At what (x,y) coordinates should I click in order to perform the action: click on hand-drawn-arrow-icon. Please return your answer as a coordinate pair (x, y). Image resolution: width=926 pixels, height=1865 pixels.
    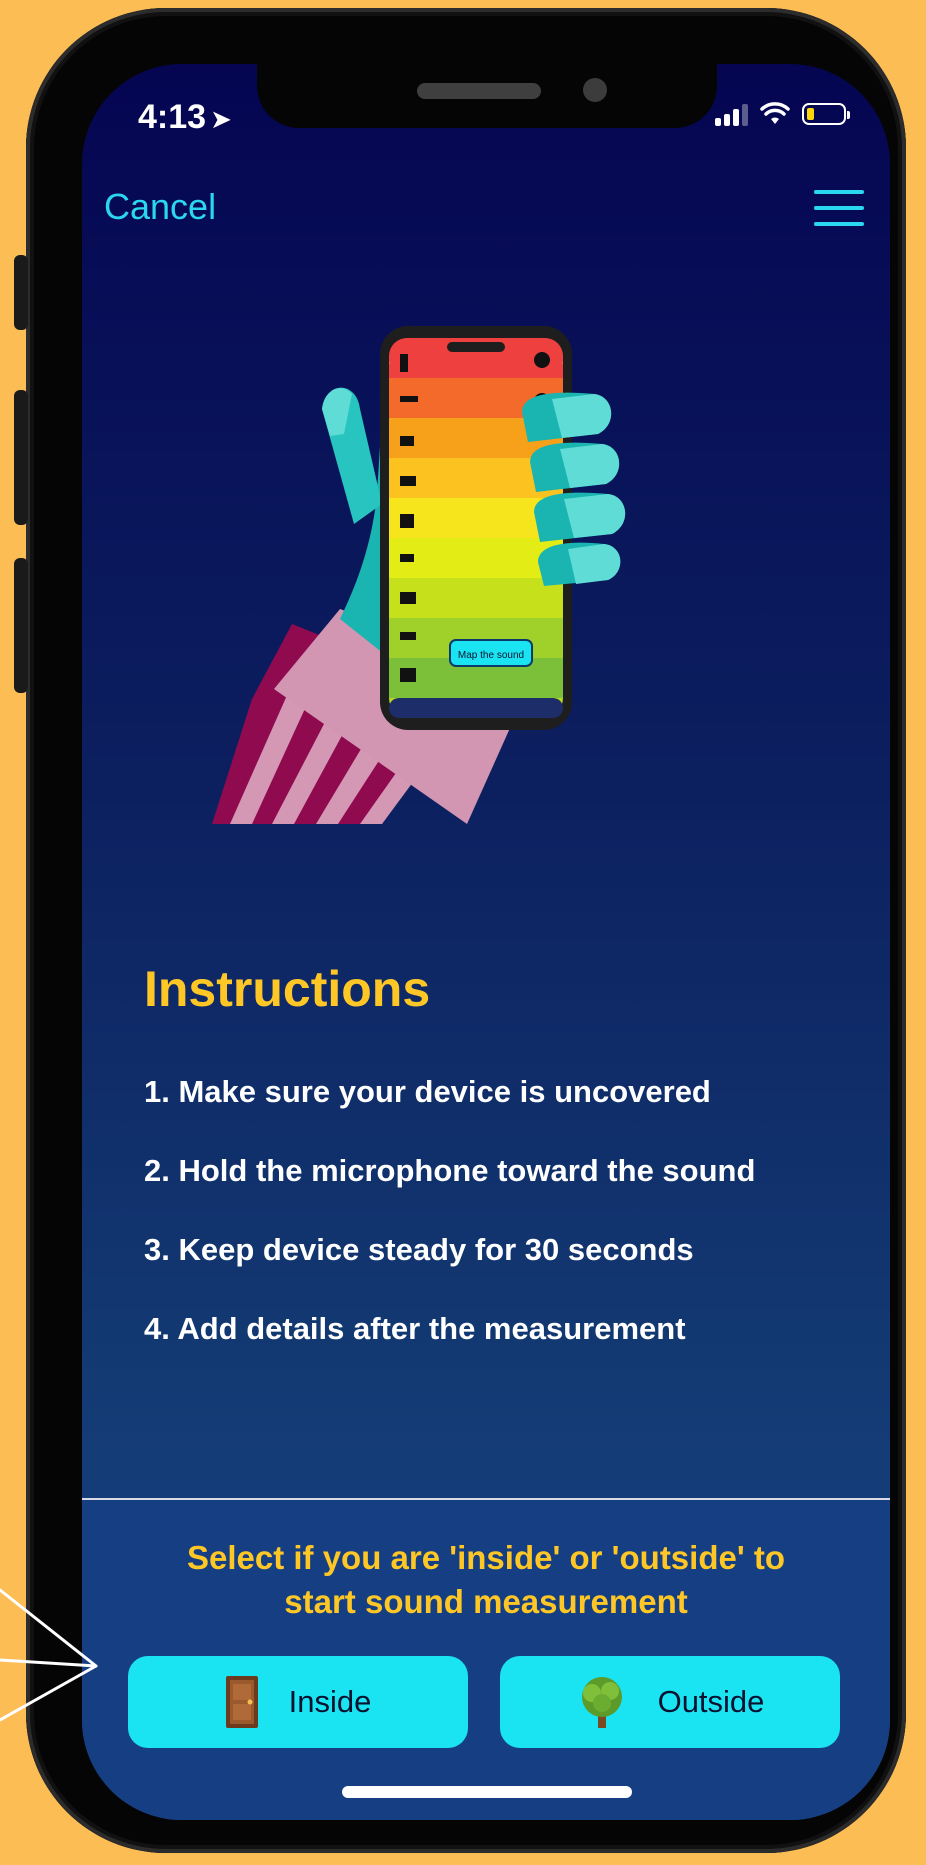
    Looking at the image, I should click on (49, 1655).